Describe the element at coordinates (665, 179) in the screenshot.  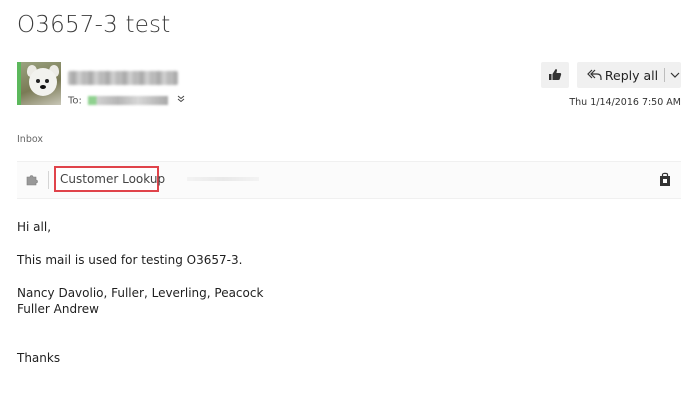
I see `store-bag-icon` at that location.